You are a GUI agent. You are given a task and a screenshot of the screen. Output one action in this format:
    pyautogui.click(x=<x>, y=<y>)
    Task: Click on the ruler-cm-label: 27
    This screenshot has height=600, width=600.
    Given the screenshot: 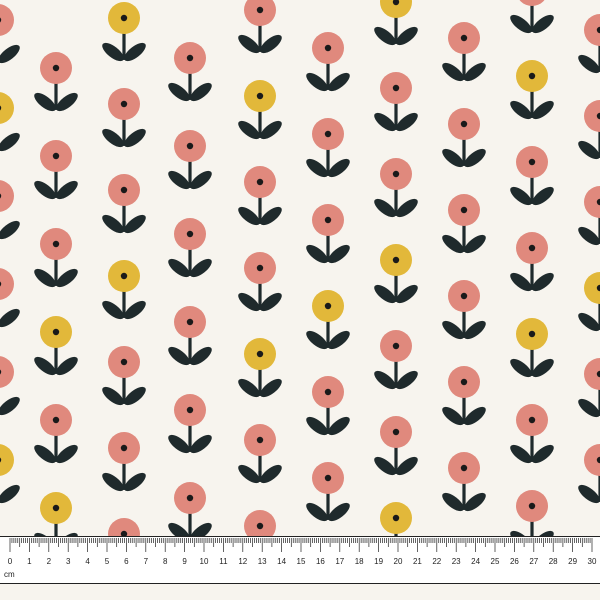 What is the action you would take?
    pyautogui.click(x=533, y=561)
    